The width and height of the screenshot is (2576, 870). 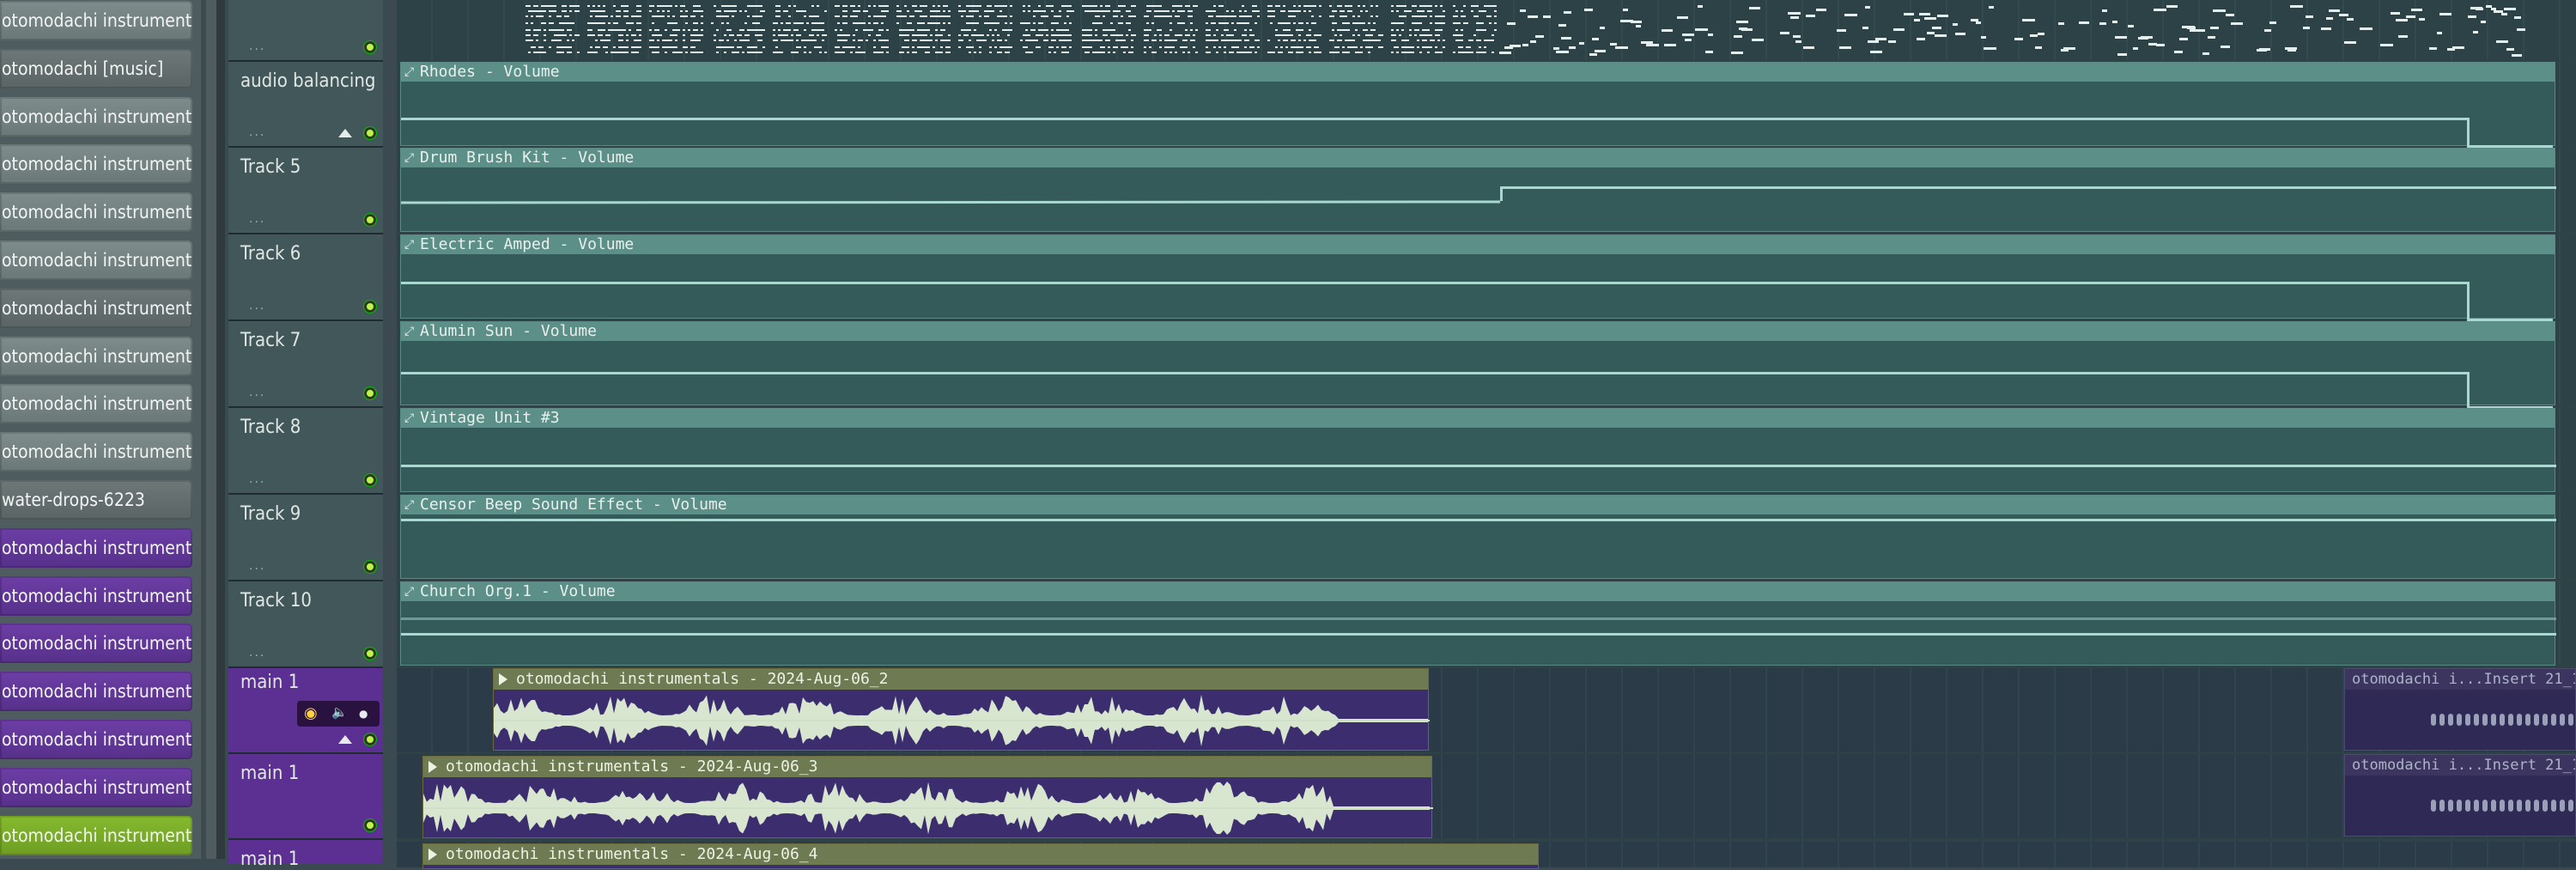 What do you see at coordinates (1478, 72) in the screenshot?
I see `automation-clip-label: Rhodes - Volume` at bounding box center [1478, 72].